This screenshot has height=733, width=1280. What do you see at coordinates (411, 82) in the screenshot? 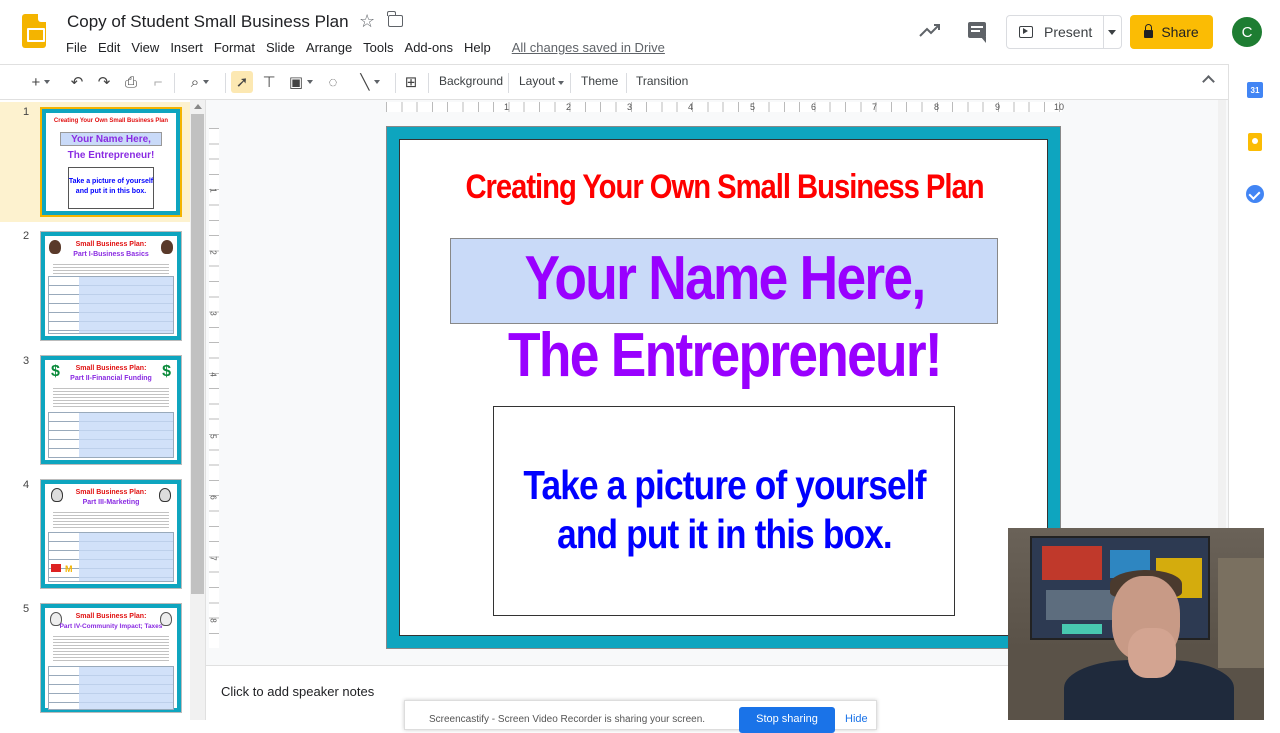
I see `add-comment-icon: ⊞` at bounding box center [411, 82].